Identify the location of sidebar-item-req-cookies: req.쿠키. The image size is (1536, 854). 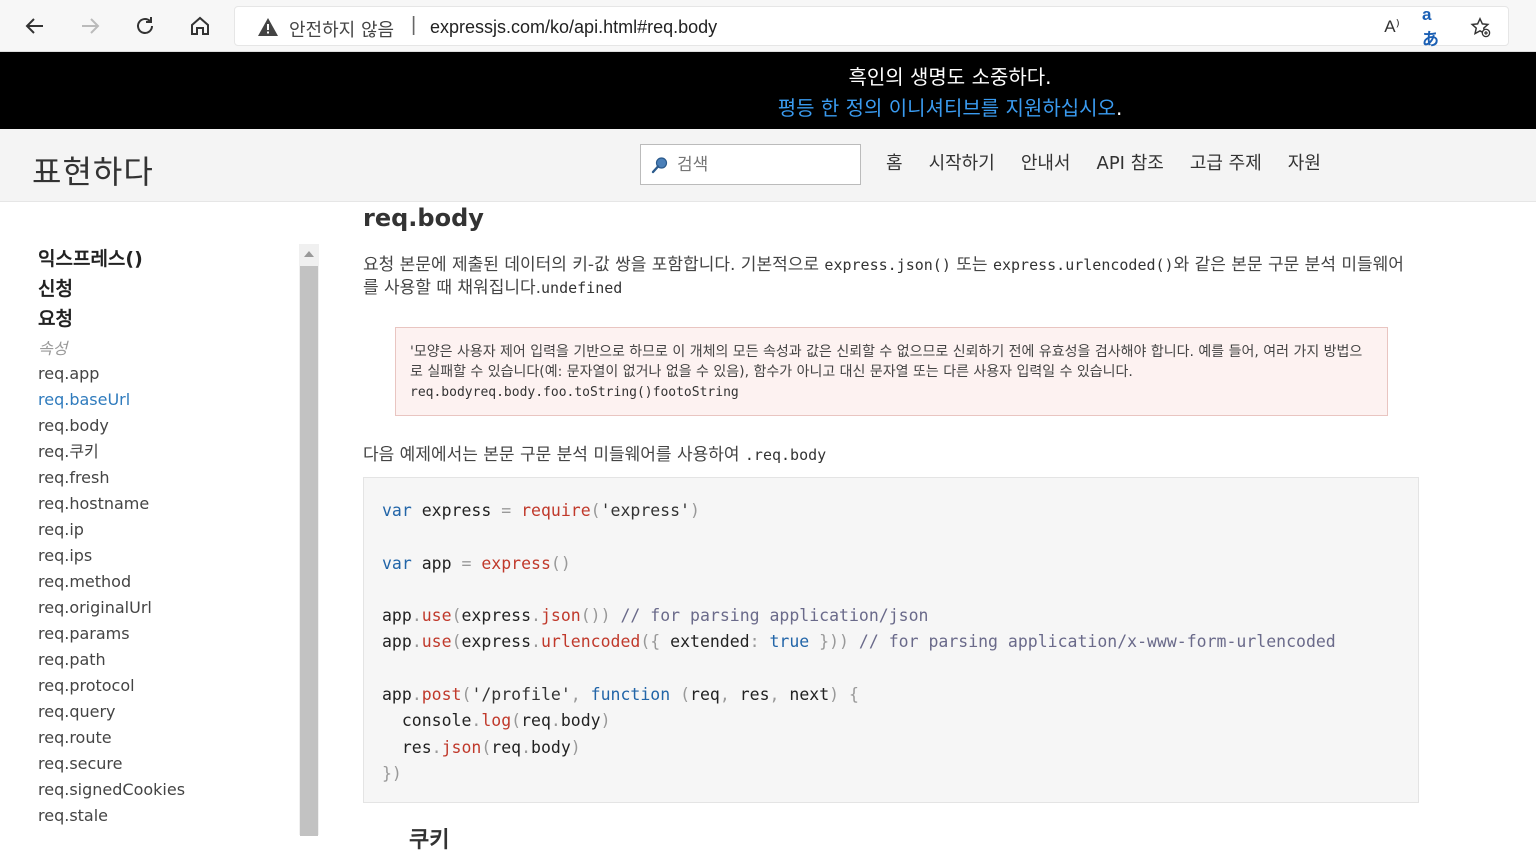
(111, 452).